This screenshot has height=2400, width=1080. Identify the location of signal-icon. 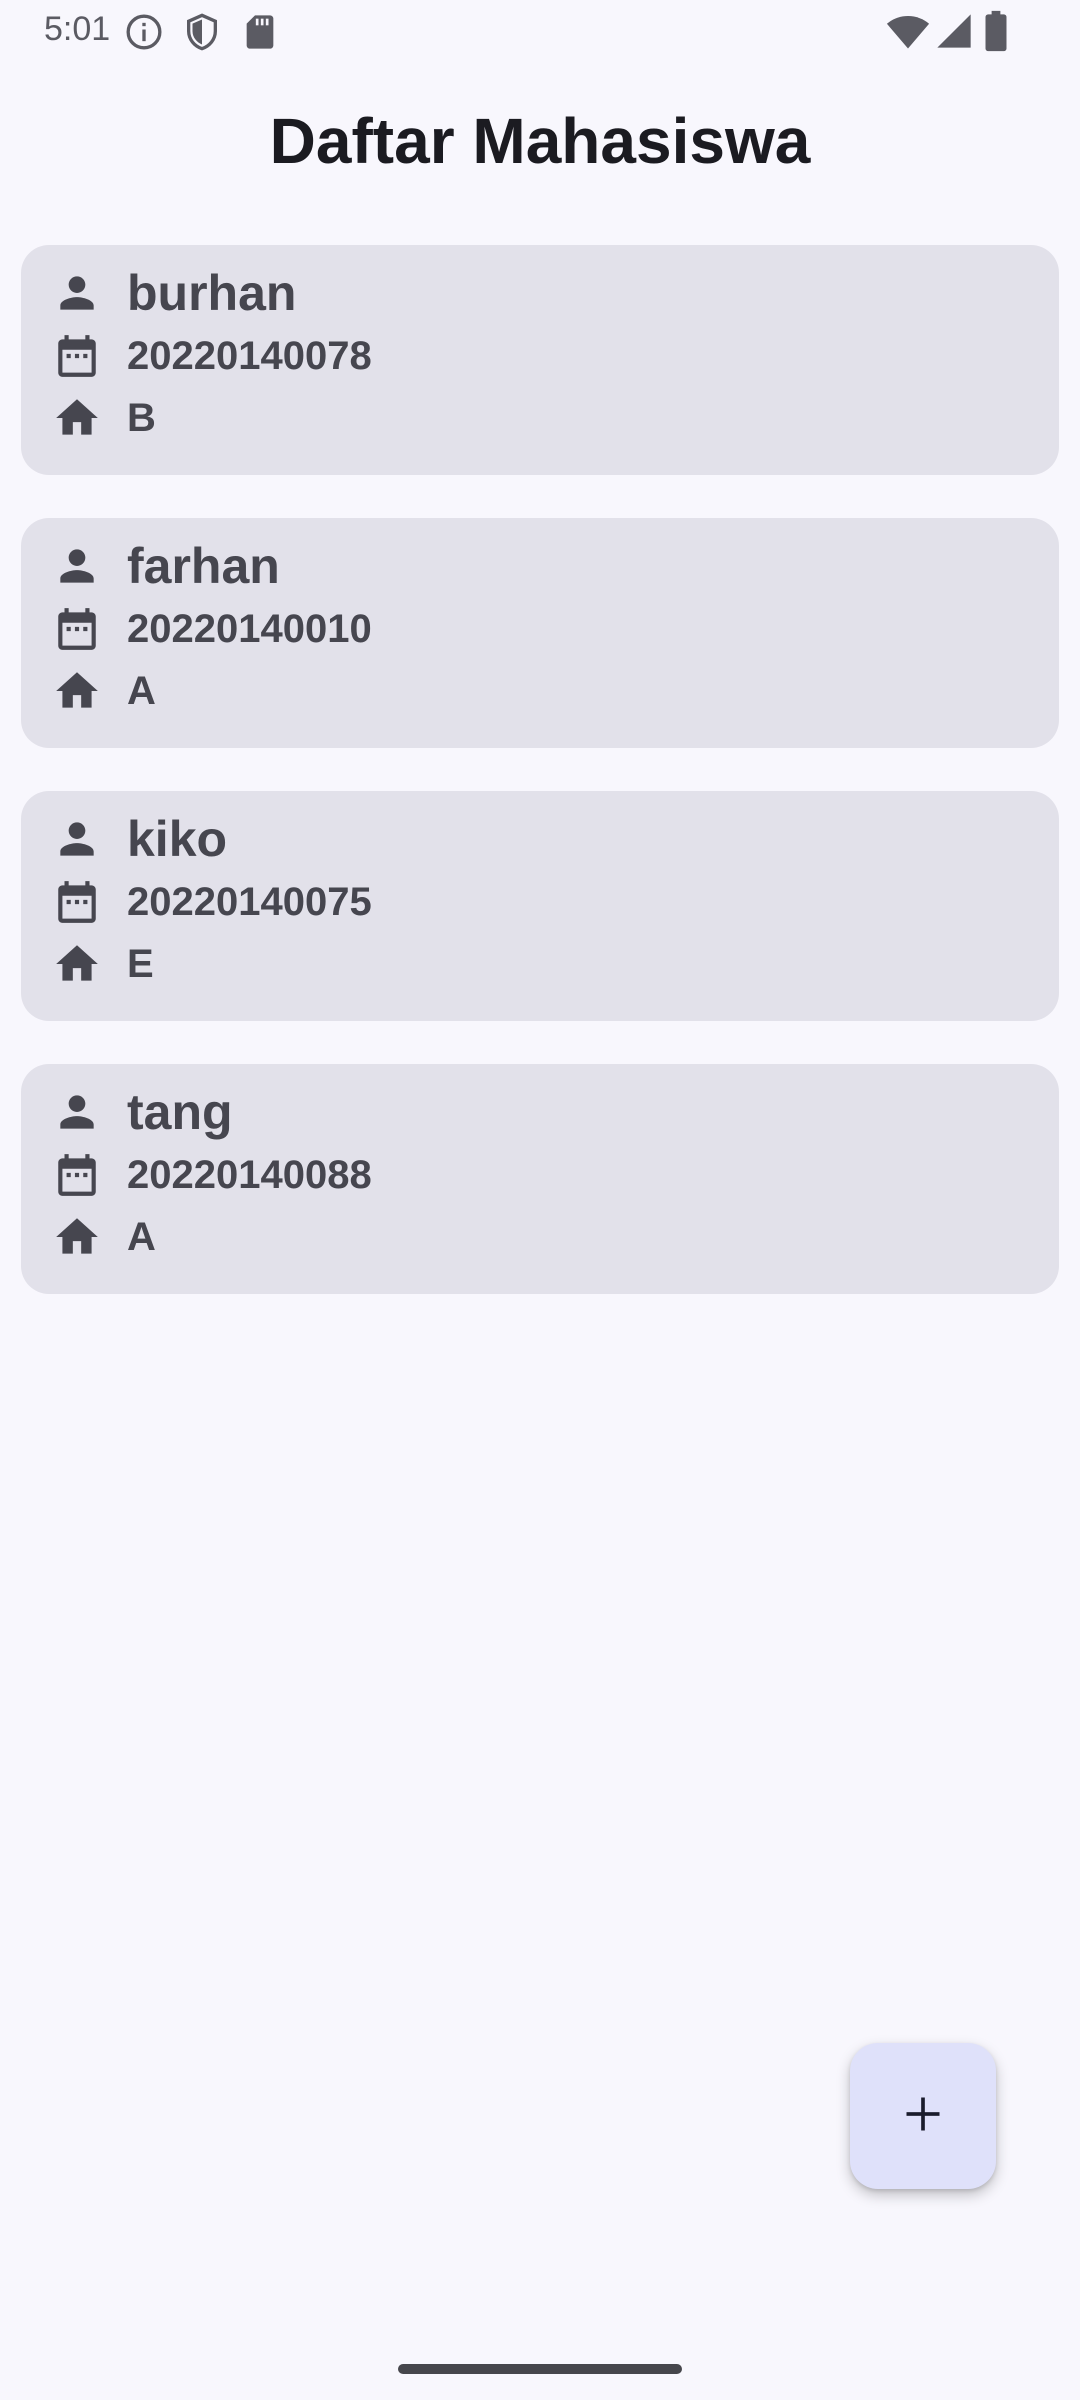
(954, 33).